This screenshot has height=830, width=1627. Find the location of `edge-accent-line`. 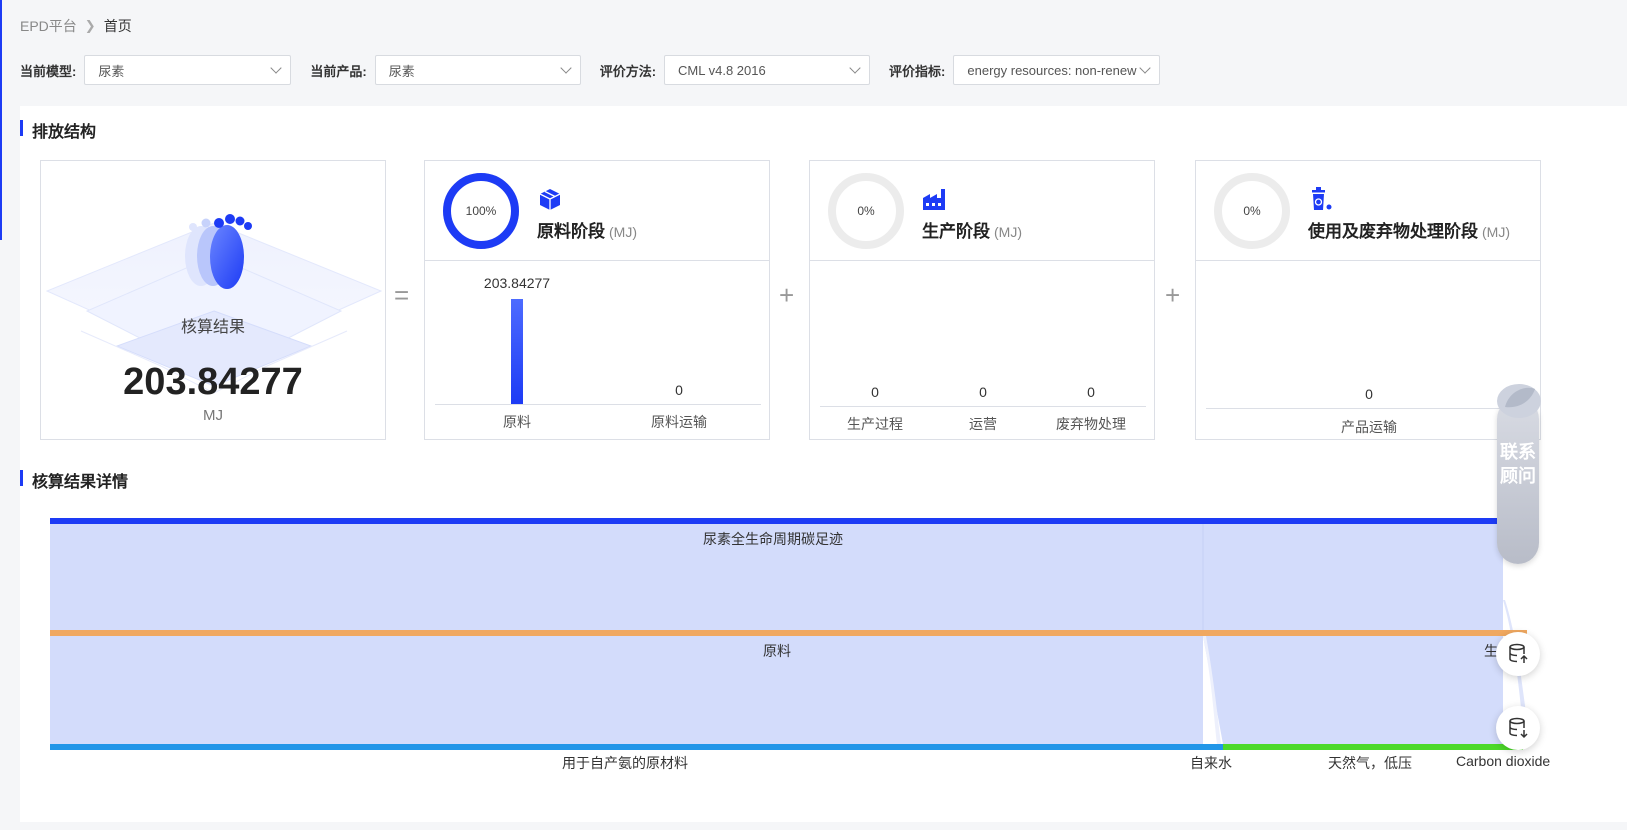

edge-accent-line is located at coordinates (1, 120).